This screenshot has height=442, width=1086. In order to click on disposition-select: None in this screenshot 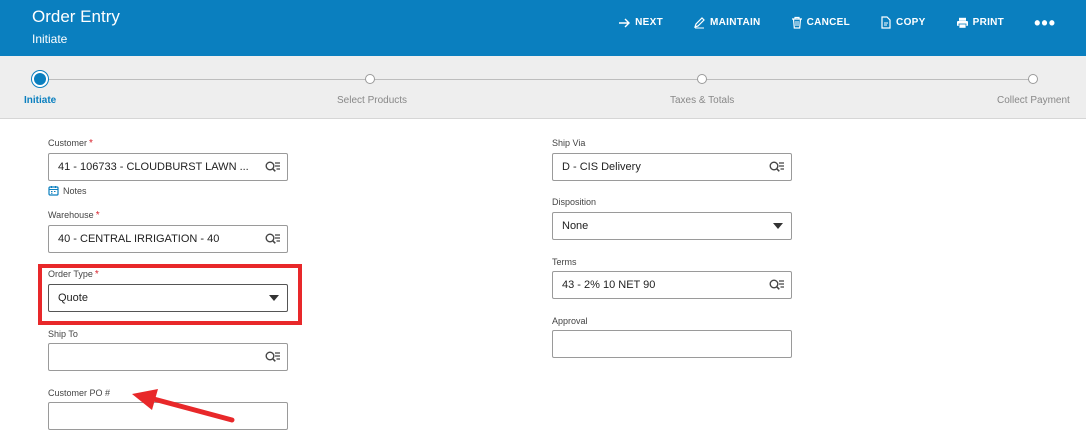, I will do `click(672, 226)`.